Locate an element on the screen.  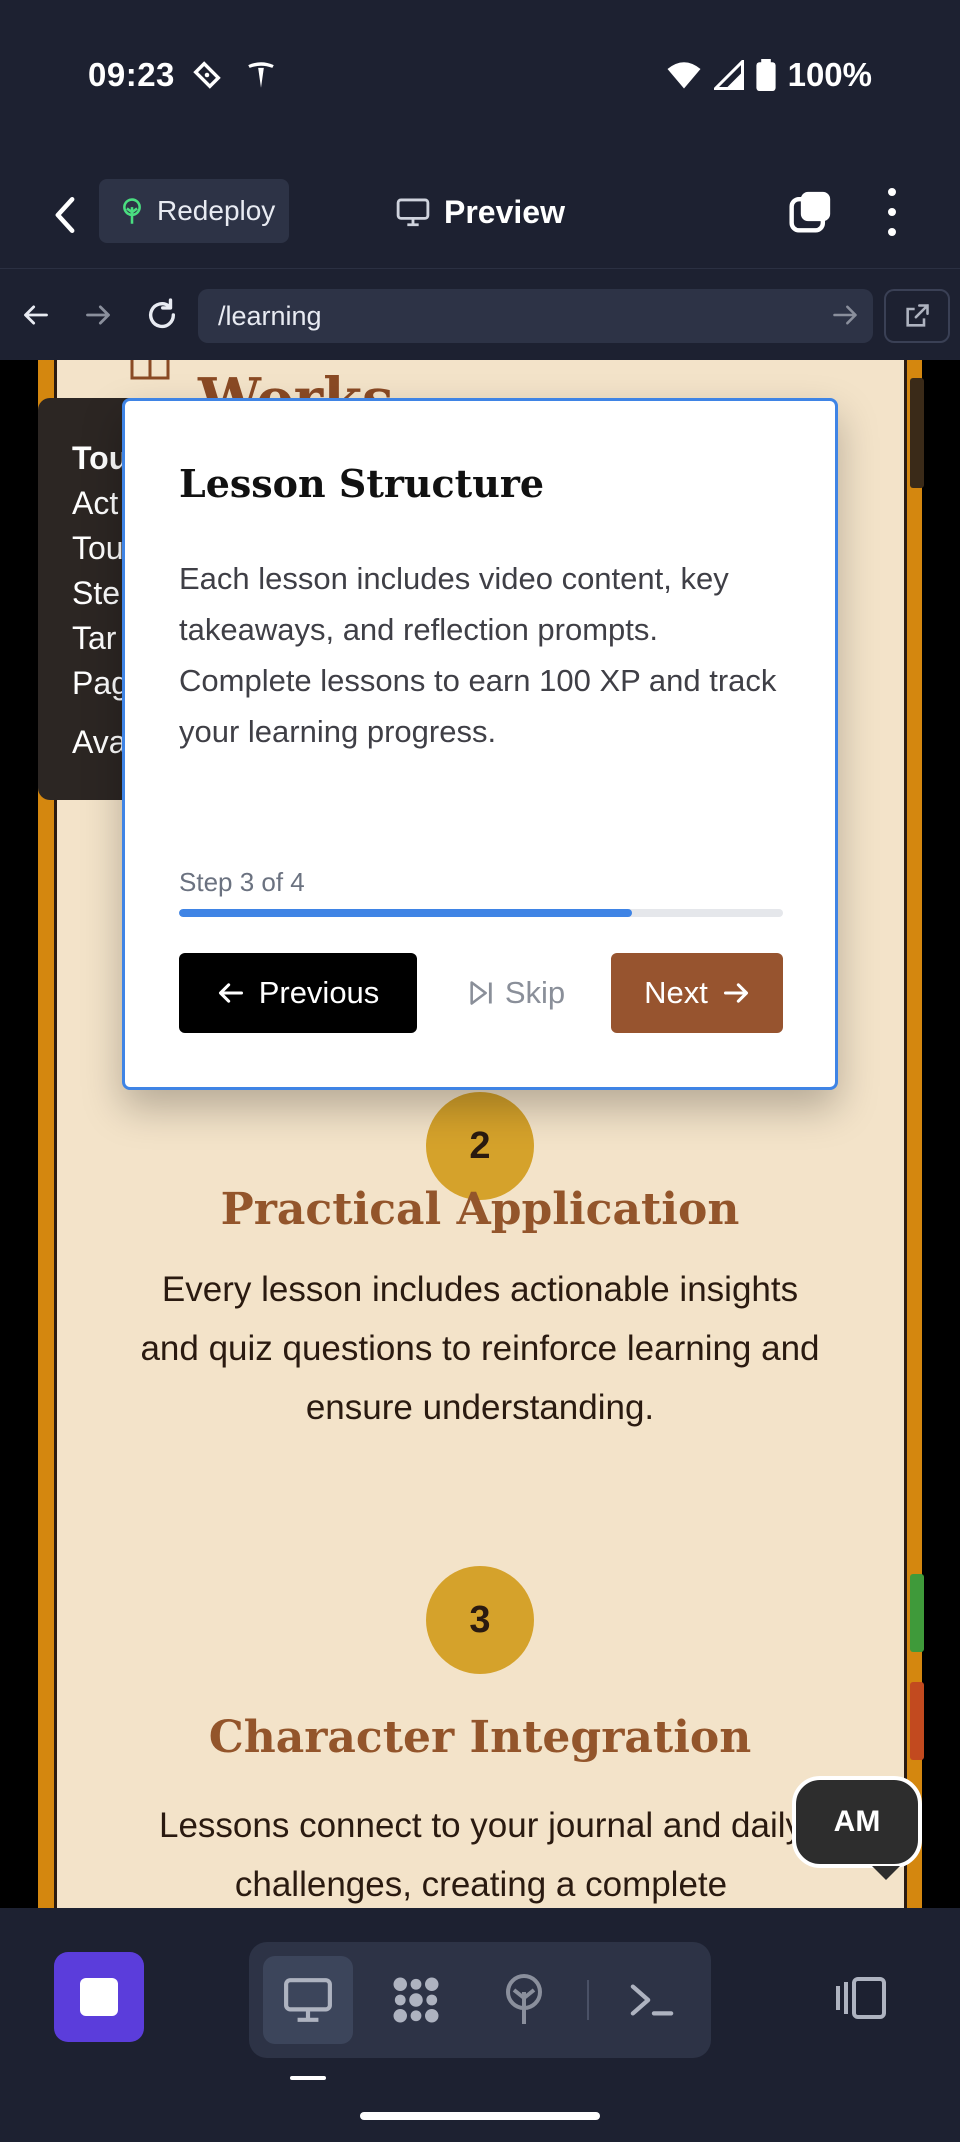
tabs-button is located at coordinates (810, 212).